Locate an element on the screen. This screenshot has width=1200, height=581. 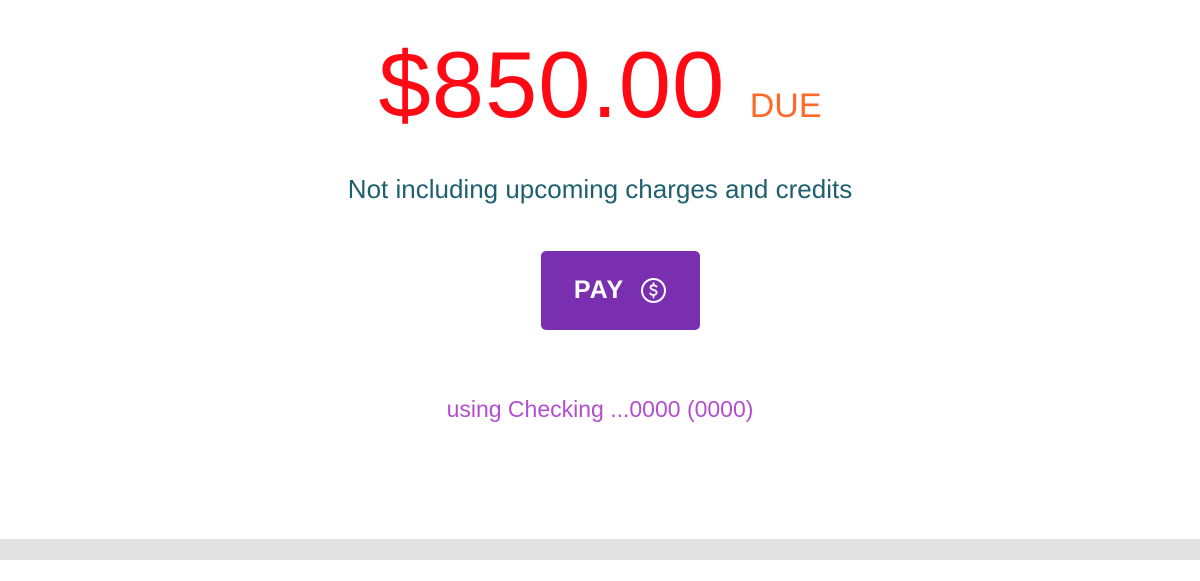
pay-button: PAY is located at coordinates (620, 290).